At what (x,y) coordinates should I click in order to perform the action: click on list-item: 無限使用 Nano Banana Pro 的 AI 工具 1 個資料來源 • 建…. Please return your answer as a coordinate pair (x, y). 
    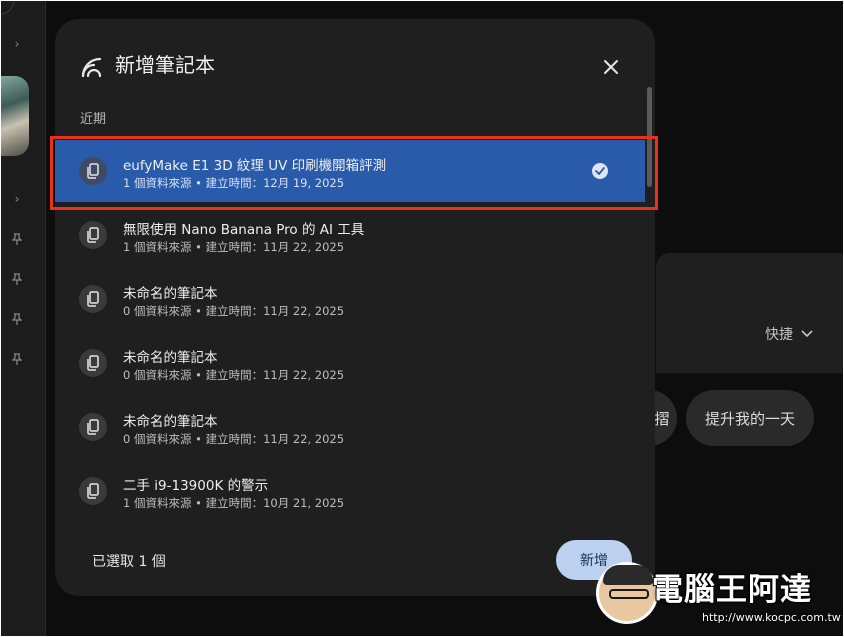
    Looking at the image, I should click on (350, 235).